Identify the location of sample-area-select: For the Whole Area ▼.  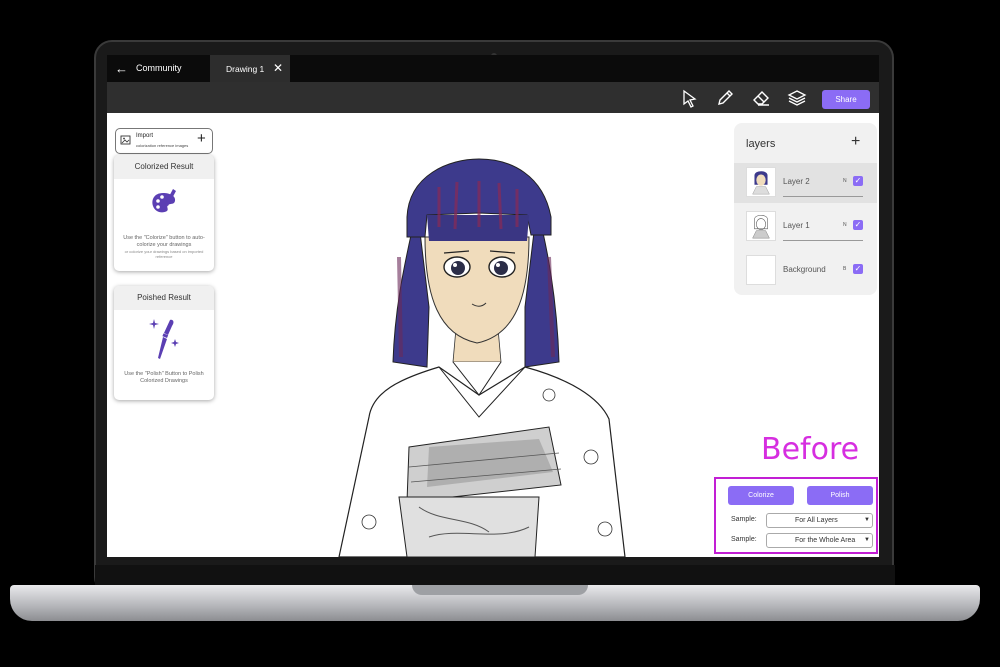
(819, 540).